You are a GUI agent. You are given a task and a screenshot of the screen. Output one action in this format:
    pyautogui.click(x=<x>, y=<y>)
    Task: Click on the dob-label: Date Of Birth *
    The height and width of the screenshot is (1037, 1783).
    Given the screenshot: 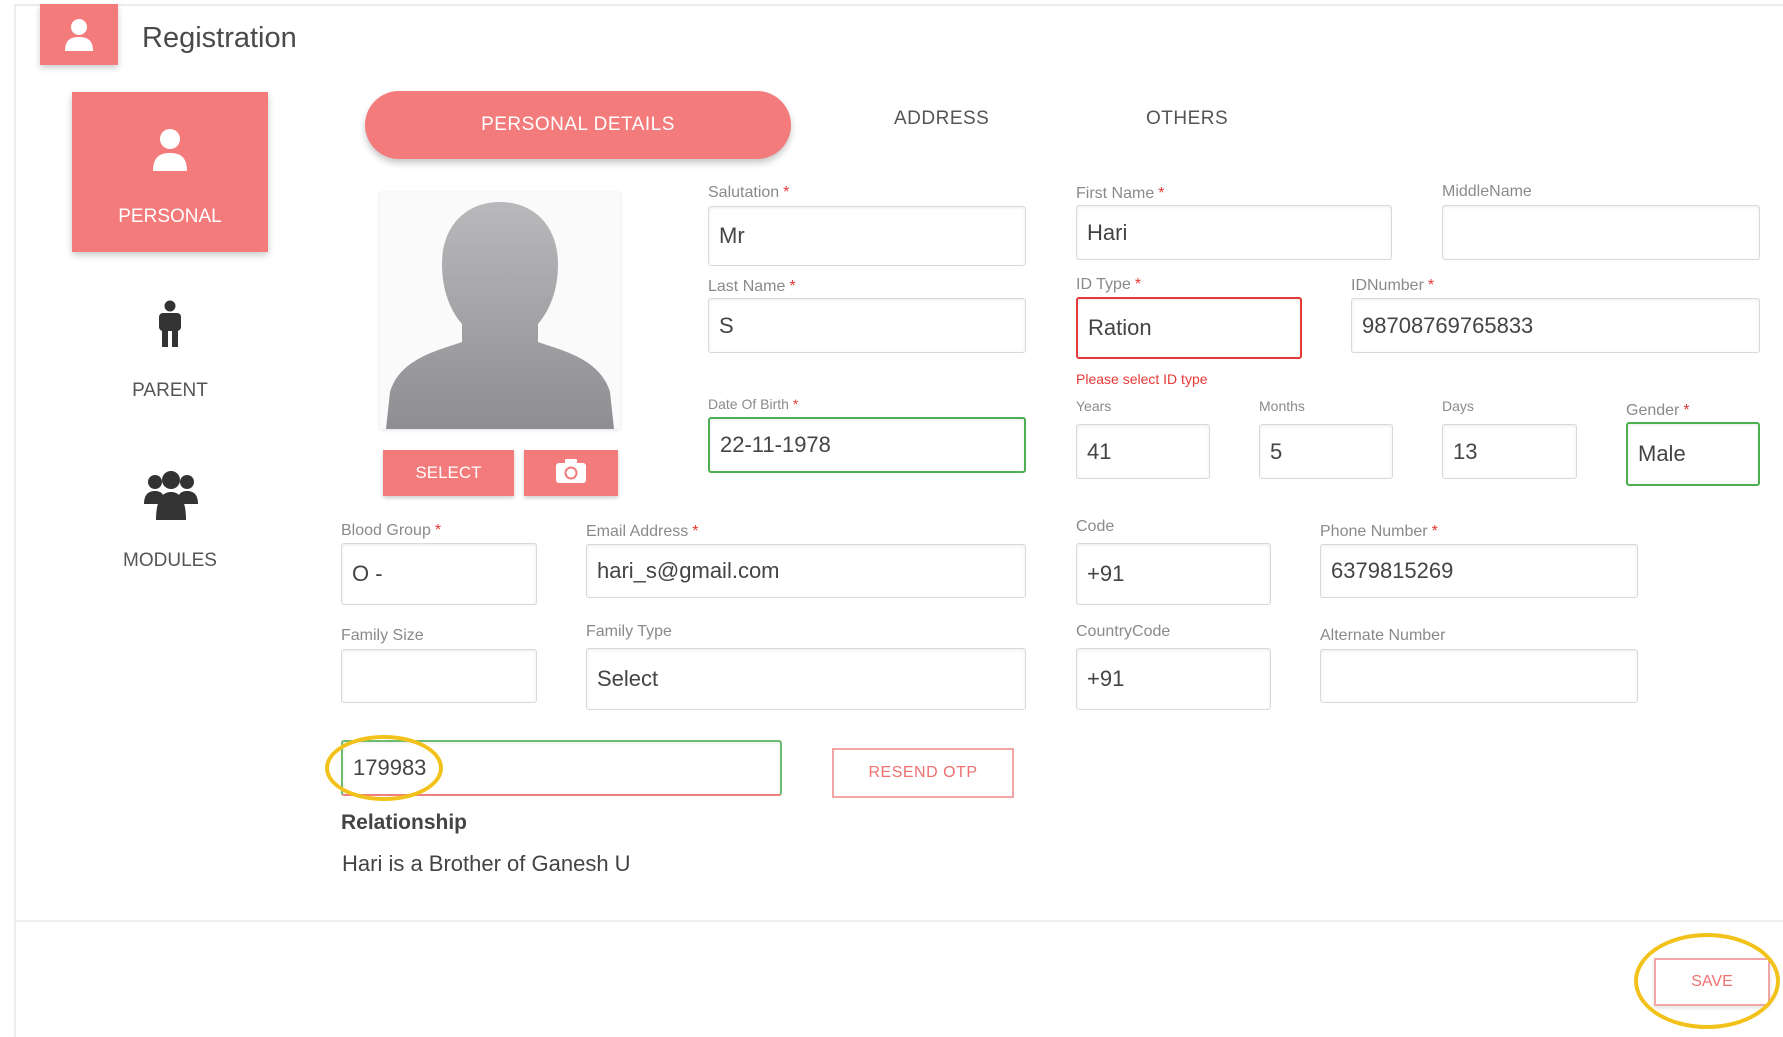 What is the action you would take?
    pyautogui.click(x=753, y=404)
    